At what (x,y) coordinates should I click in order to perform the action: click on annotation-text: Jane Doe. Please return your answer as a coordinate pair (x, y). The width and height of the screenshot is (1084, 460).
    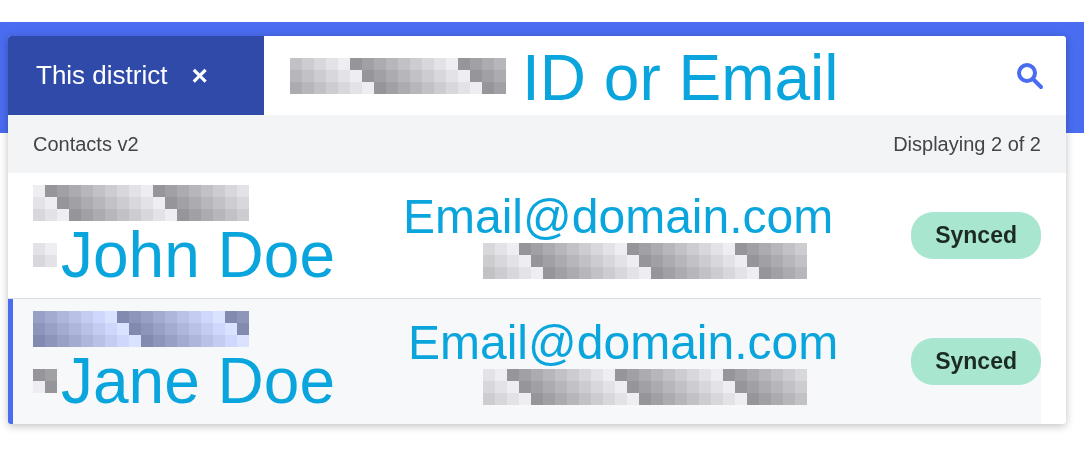
    Looking at the image, I should click on (198, 380).